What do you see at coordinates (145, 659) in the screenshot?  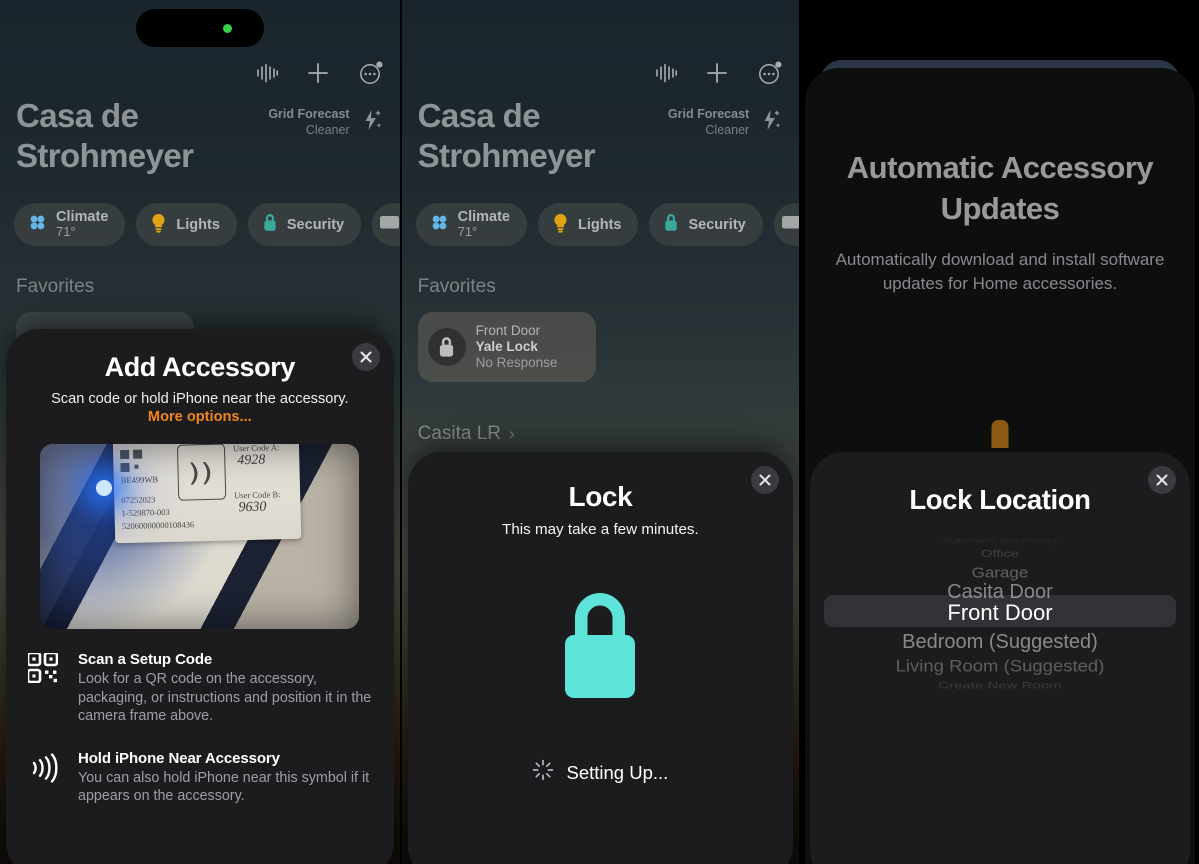 I see `info-scan-title: Scan a Setup Code` at bounding box center [145, 659].